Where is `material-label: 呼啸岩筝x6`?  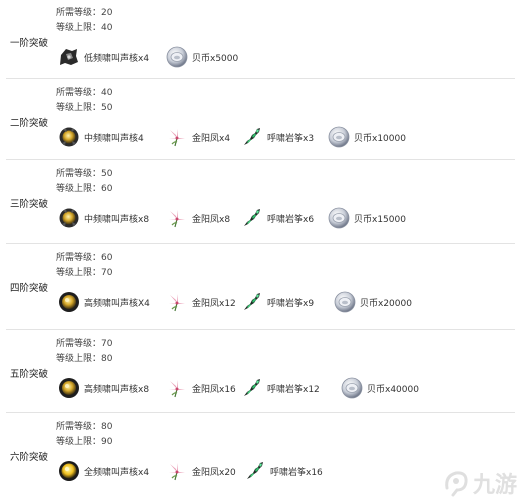
material-label: 呼啸岩筝x6 is located at coordinates (291, 219).